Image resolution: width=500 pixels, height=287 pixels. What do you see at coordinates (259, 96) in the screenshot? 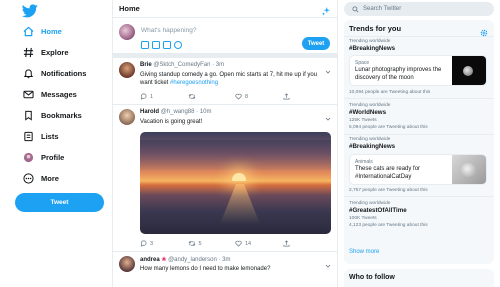
I see `like-button: 8` at bounding box center [259, 96].